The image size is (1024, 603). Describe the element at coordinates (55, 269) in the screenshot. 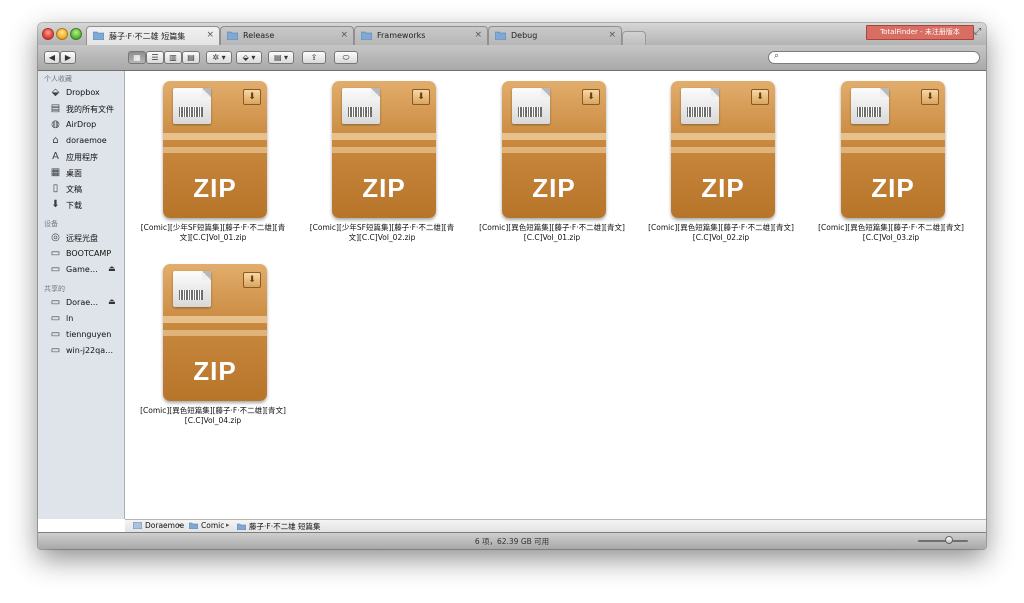

I see `drive-icon: ▭` at that location.